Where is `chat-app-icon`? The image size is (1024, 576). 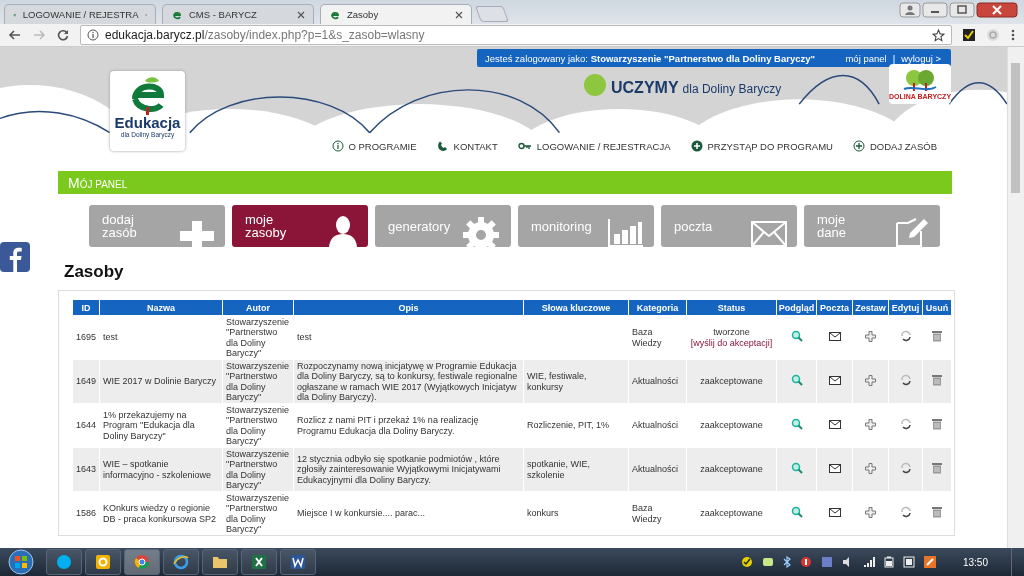 chat-app-icon is located at coordinates (64, 562).